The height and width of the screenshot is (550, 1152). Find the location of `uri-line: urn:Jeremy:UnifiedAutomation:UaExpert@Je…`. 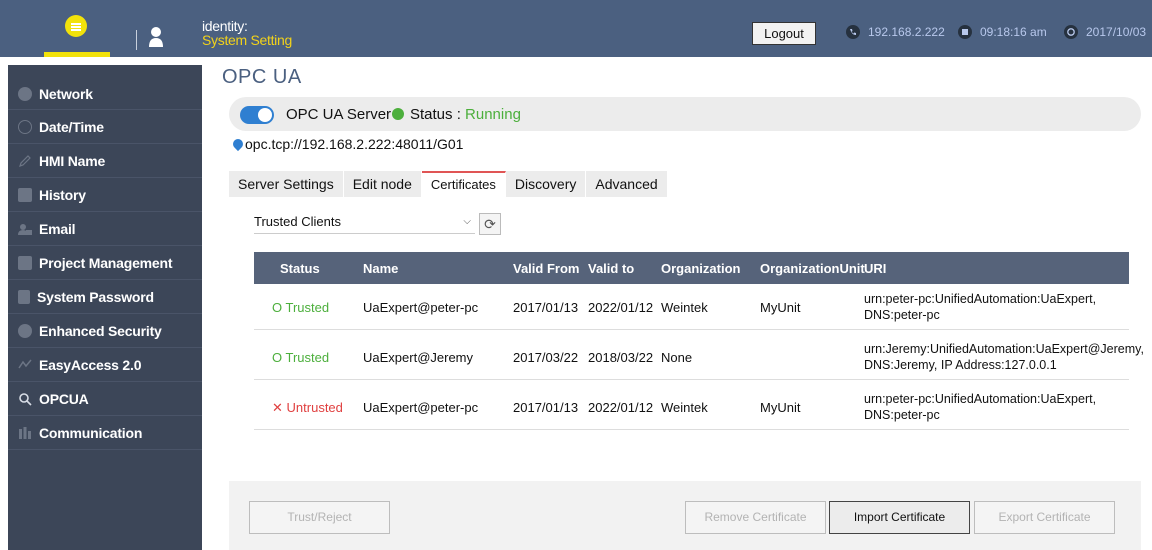

uri-line: urn:Jeremy:UnifiedAutomation:UaExpert@Je… is located at coordinates (1004, 349).